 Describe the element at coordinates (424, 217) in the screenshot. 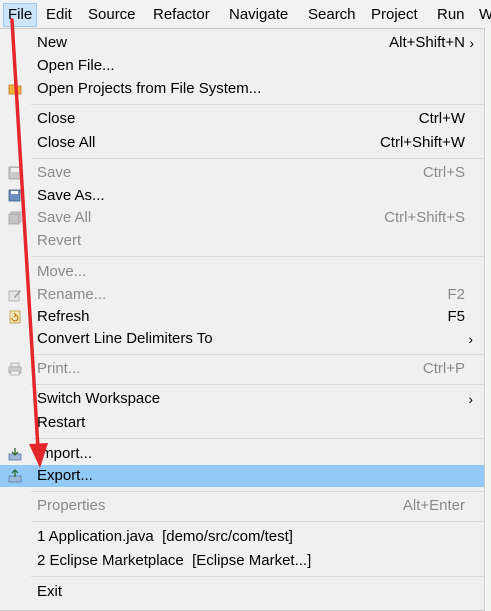

I see `menu-item-shortcut: Ctrl+Shift+S` at that location.